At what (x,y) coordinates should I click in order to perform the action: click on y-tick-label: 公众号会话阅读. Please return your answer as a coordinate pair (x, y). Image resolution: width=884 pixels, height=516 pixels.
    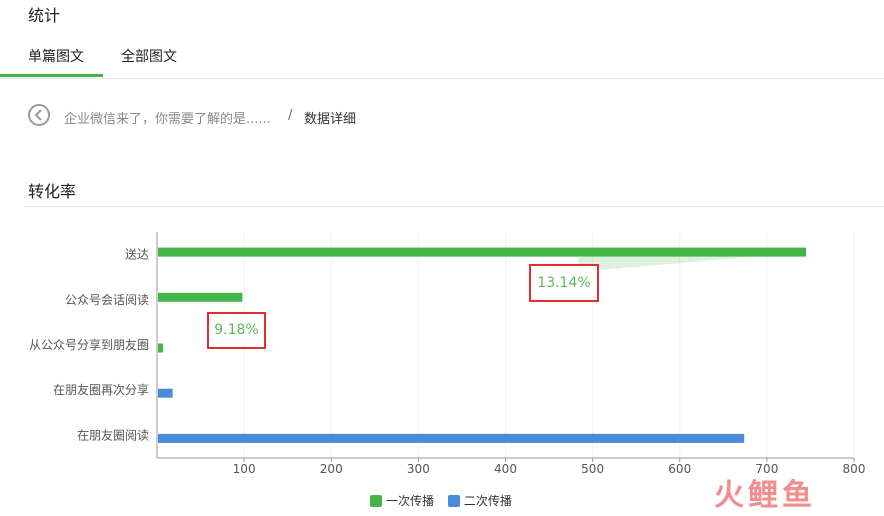
    Looking at the image, I should click on (107, 300).